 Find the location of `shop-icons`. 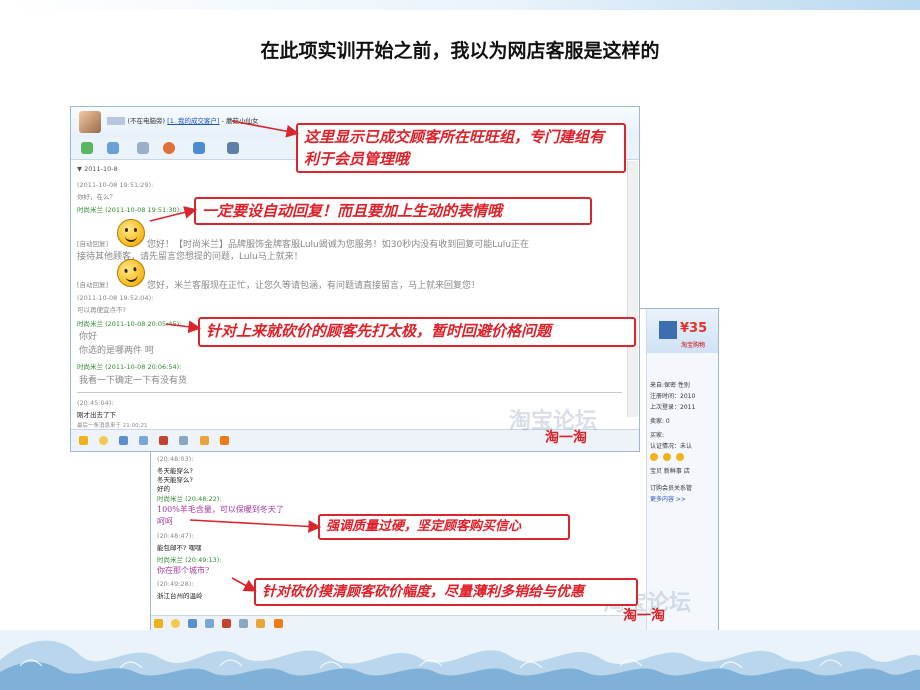

shop-icons is located at coordinates (682, 458).